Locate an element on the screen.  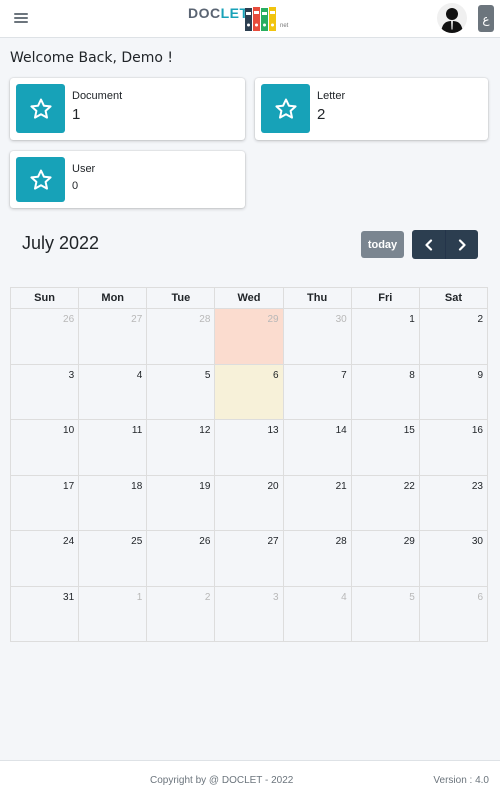
calendar-week-row: 3456789 is located at coordinates (249, 391).